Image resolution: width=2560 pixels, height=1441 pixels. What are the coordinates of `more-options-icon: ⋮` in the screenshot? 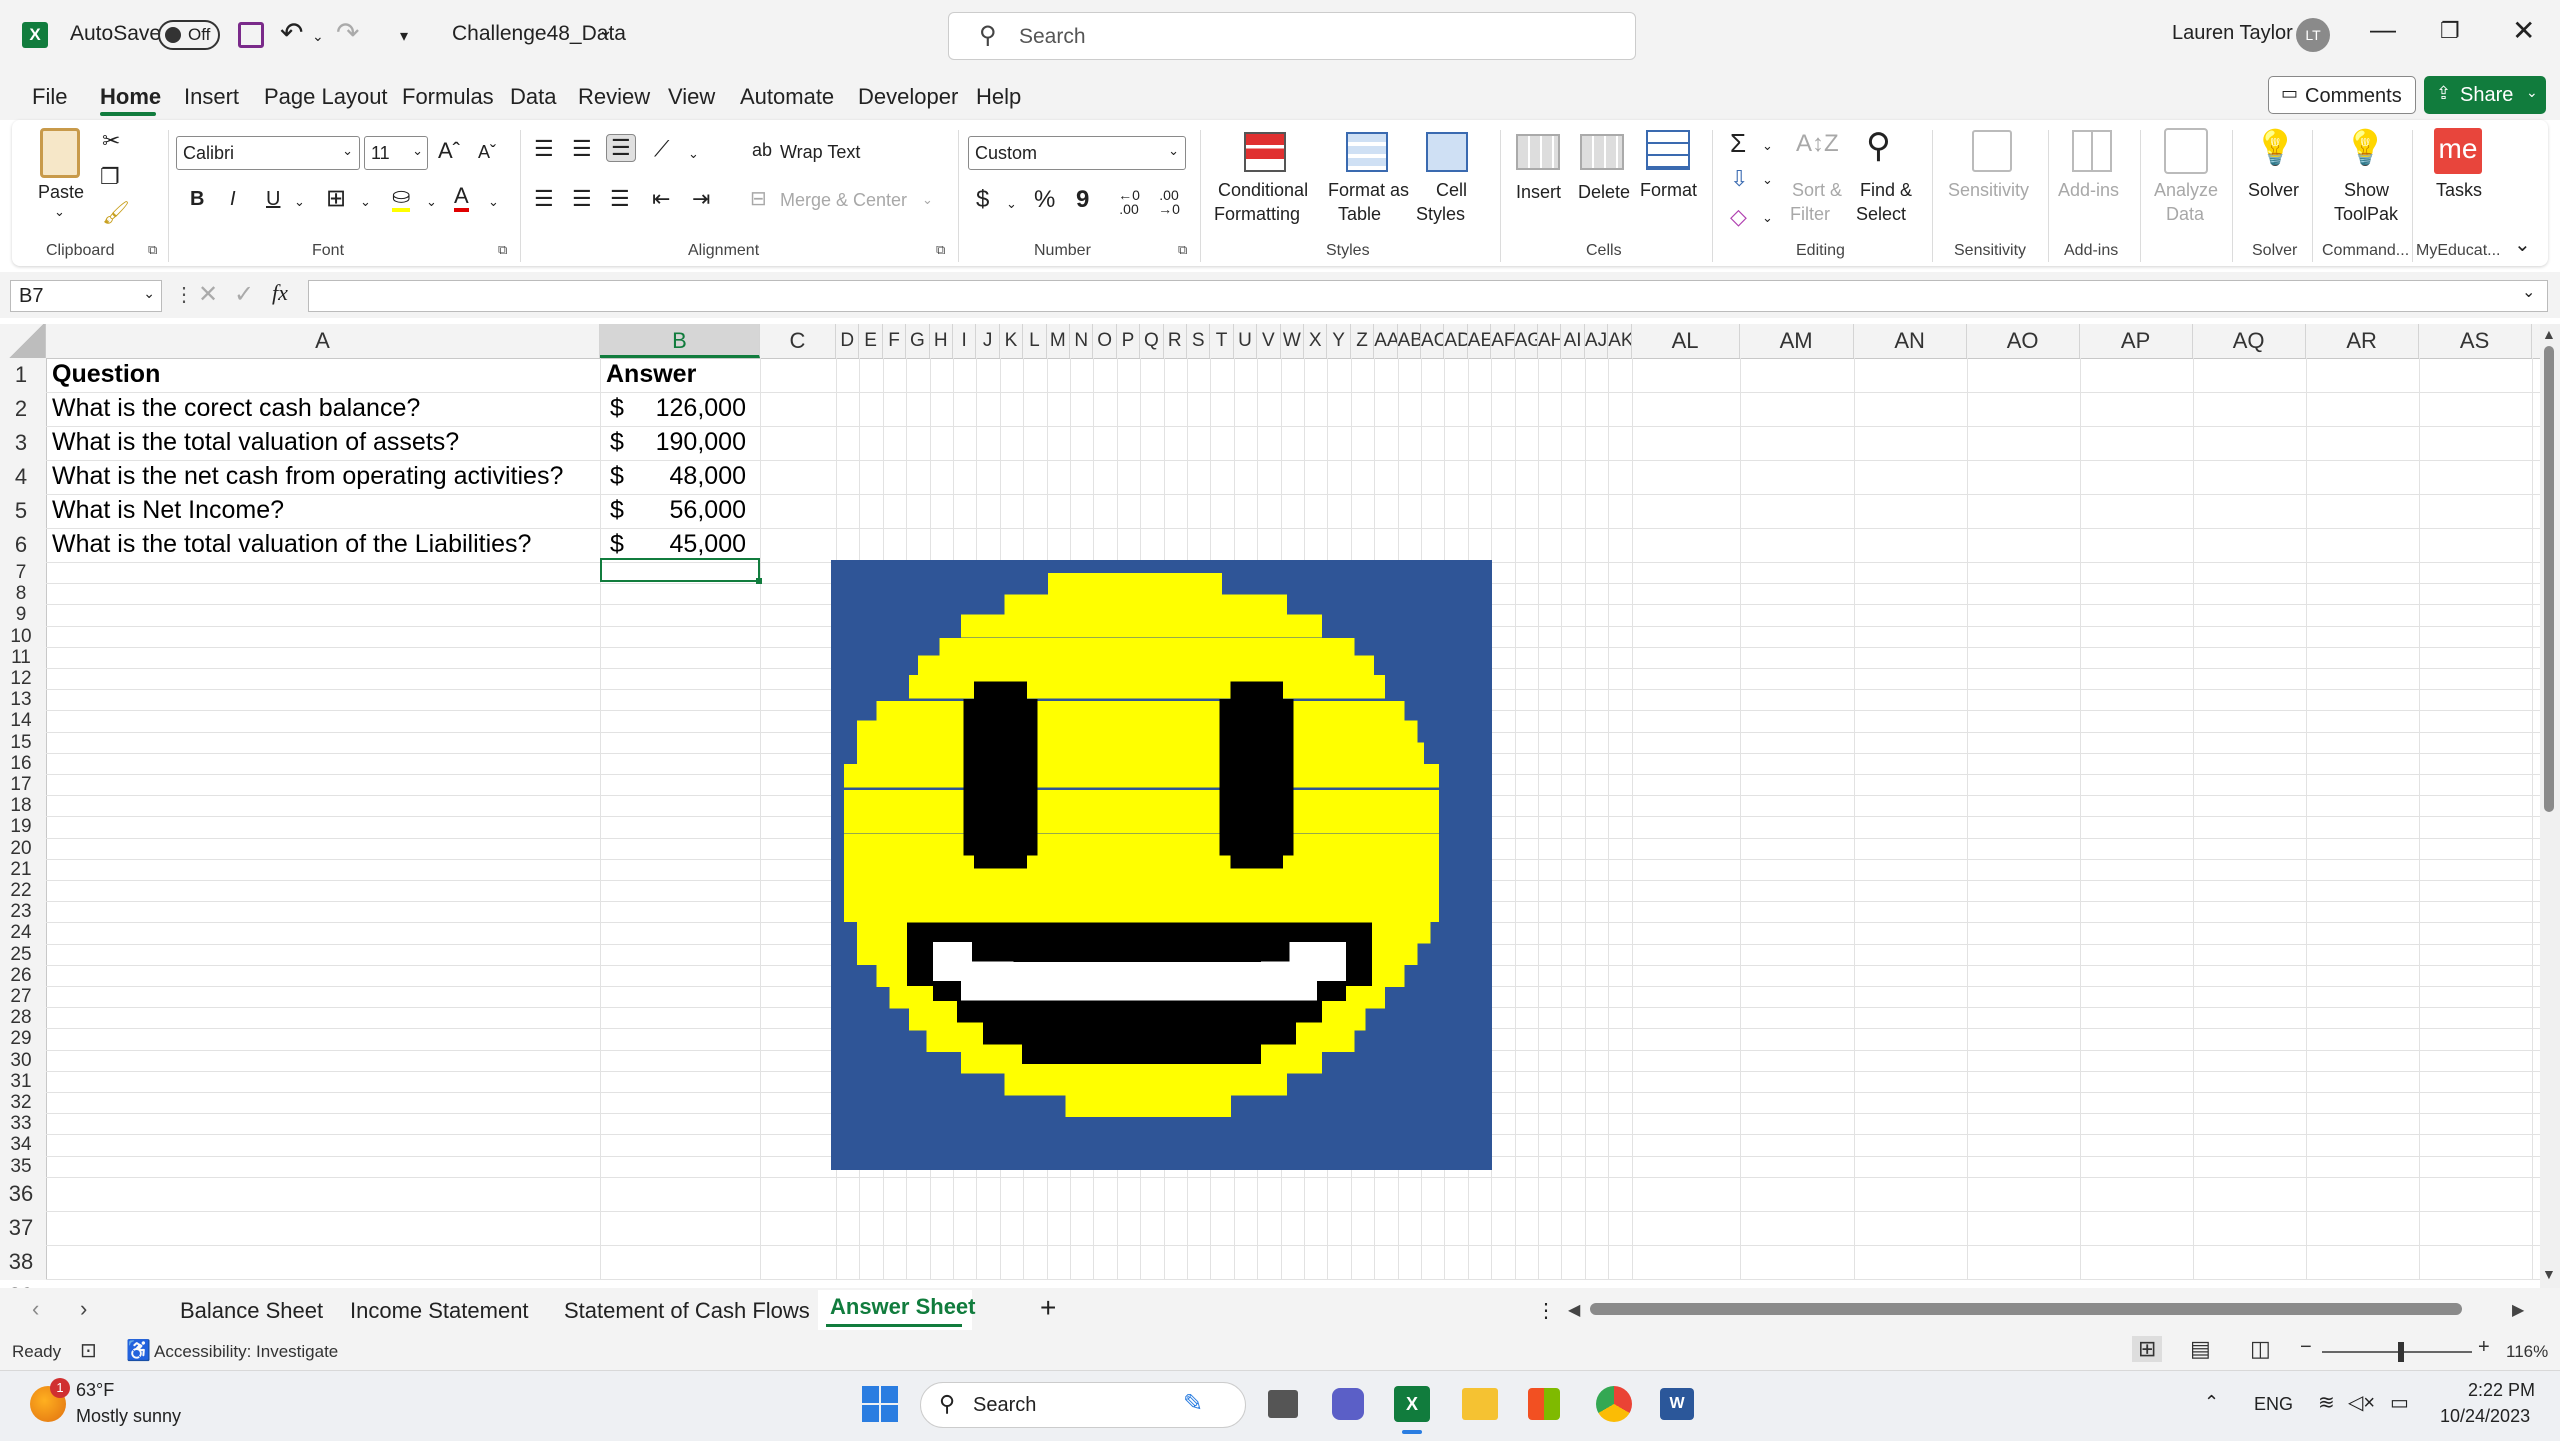 It's located at (184, 294).